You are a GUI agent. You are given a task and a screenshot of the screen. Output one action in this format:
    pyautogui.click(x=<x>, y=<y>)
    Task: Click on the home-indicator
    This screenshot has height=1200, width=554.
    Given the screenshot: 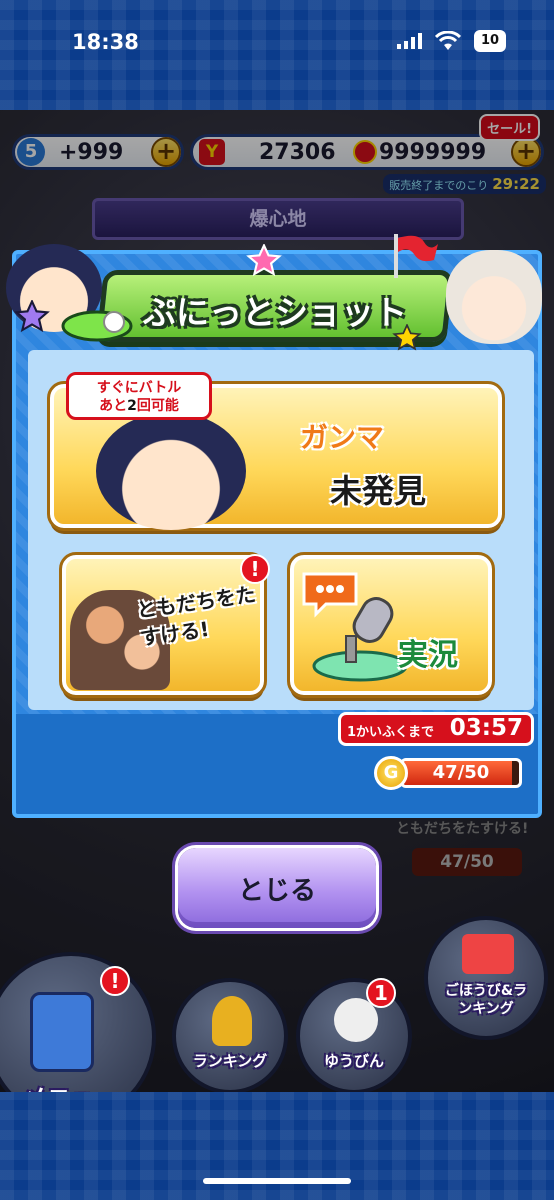 What is the action you would take?
    pyautogui.click(x=277, y=1181)
    